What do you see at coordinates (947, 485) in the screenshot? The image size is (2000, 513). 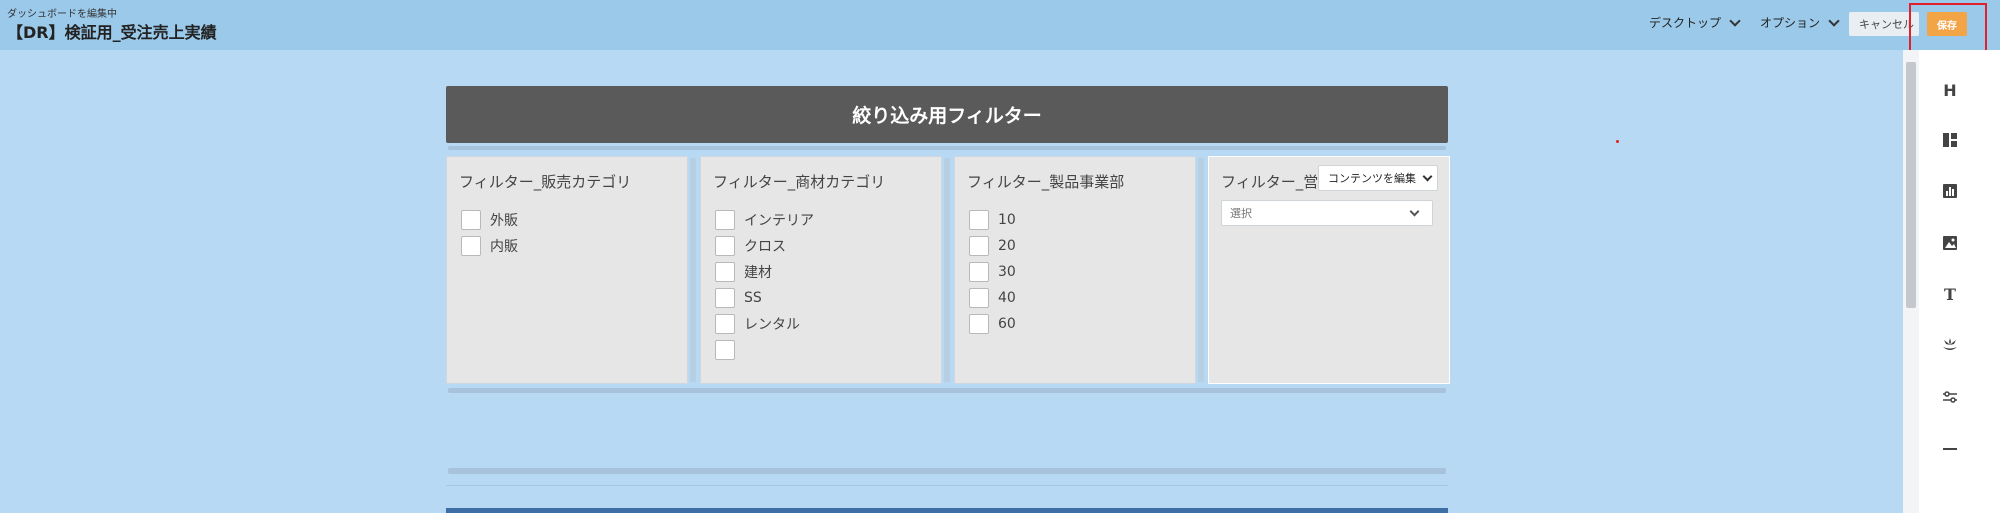 I see `section-divider` at bounding box center [947, 485].